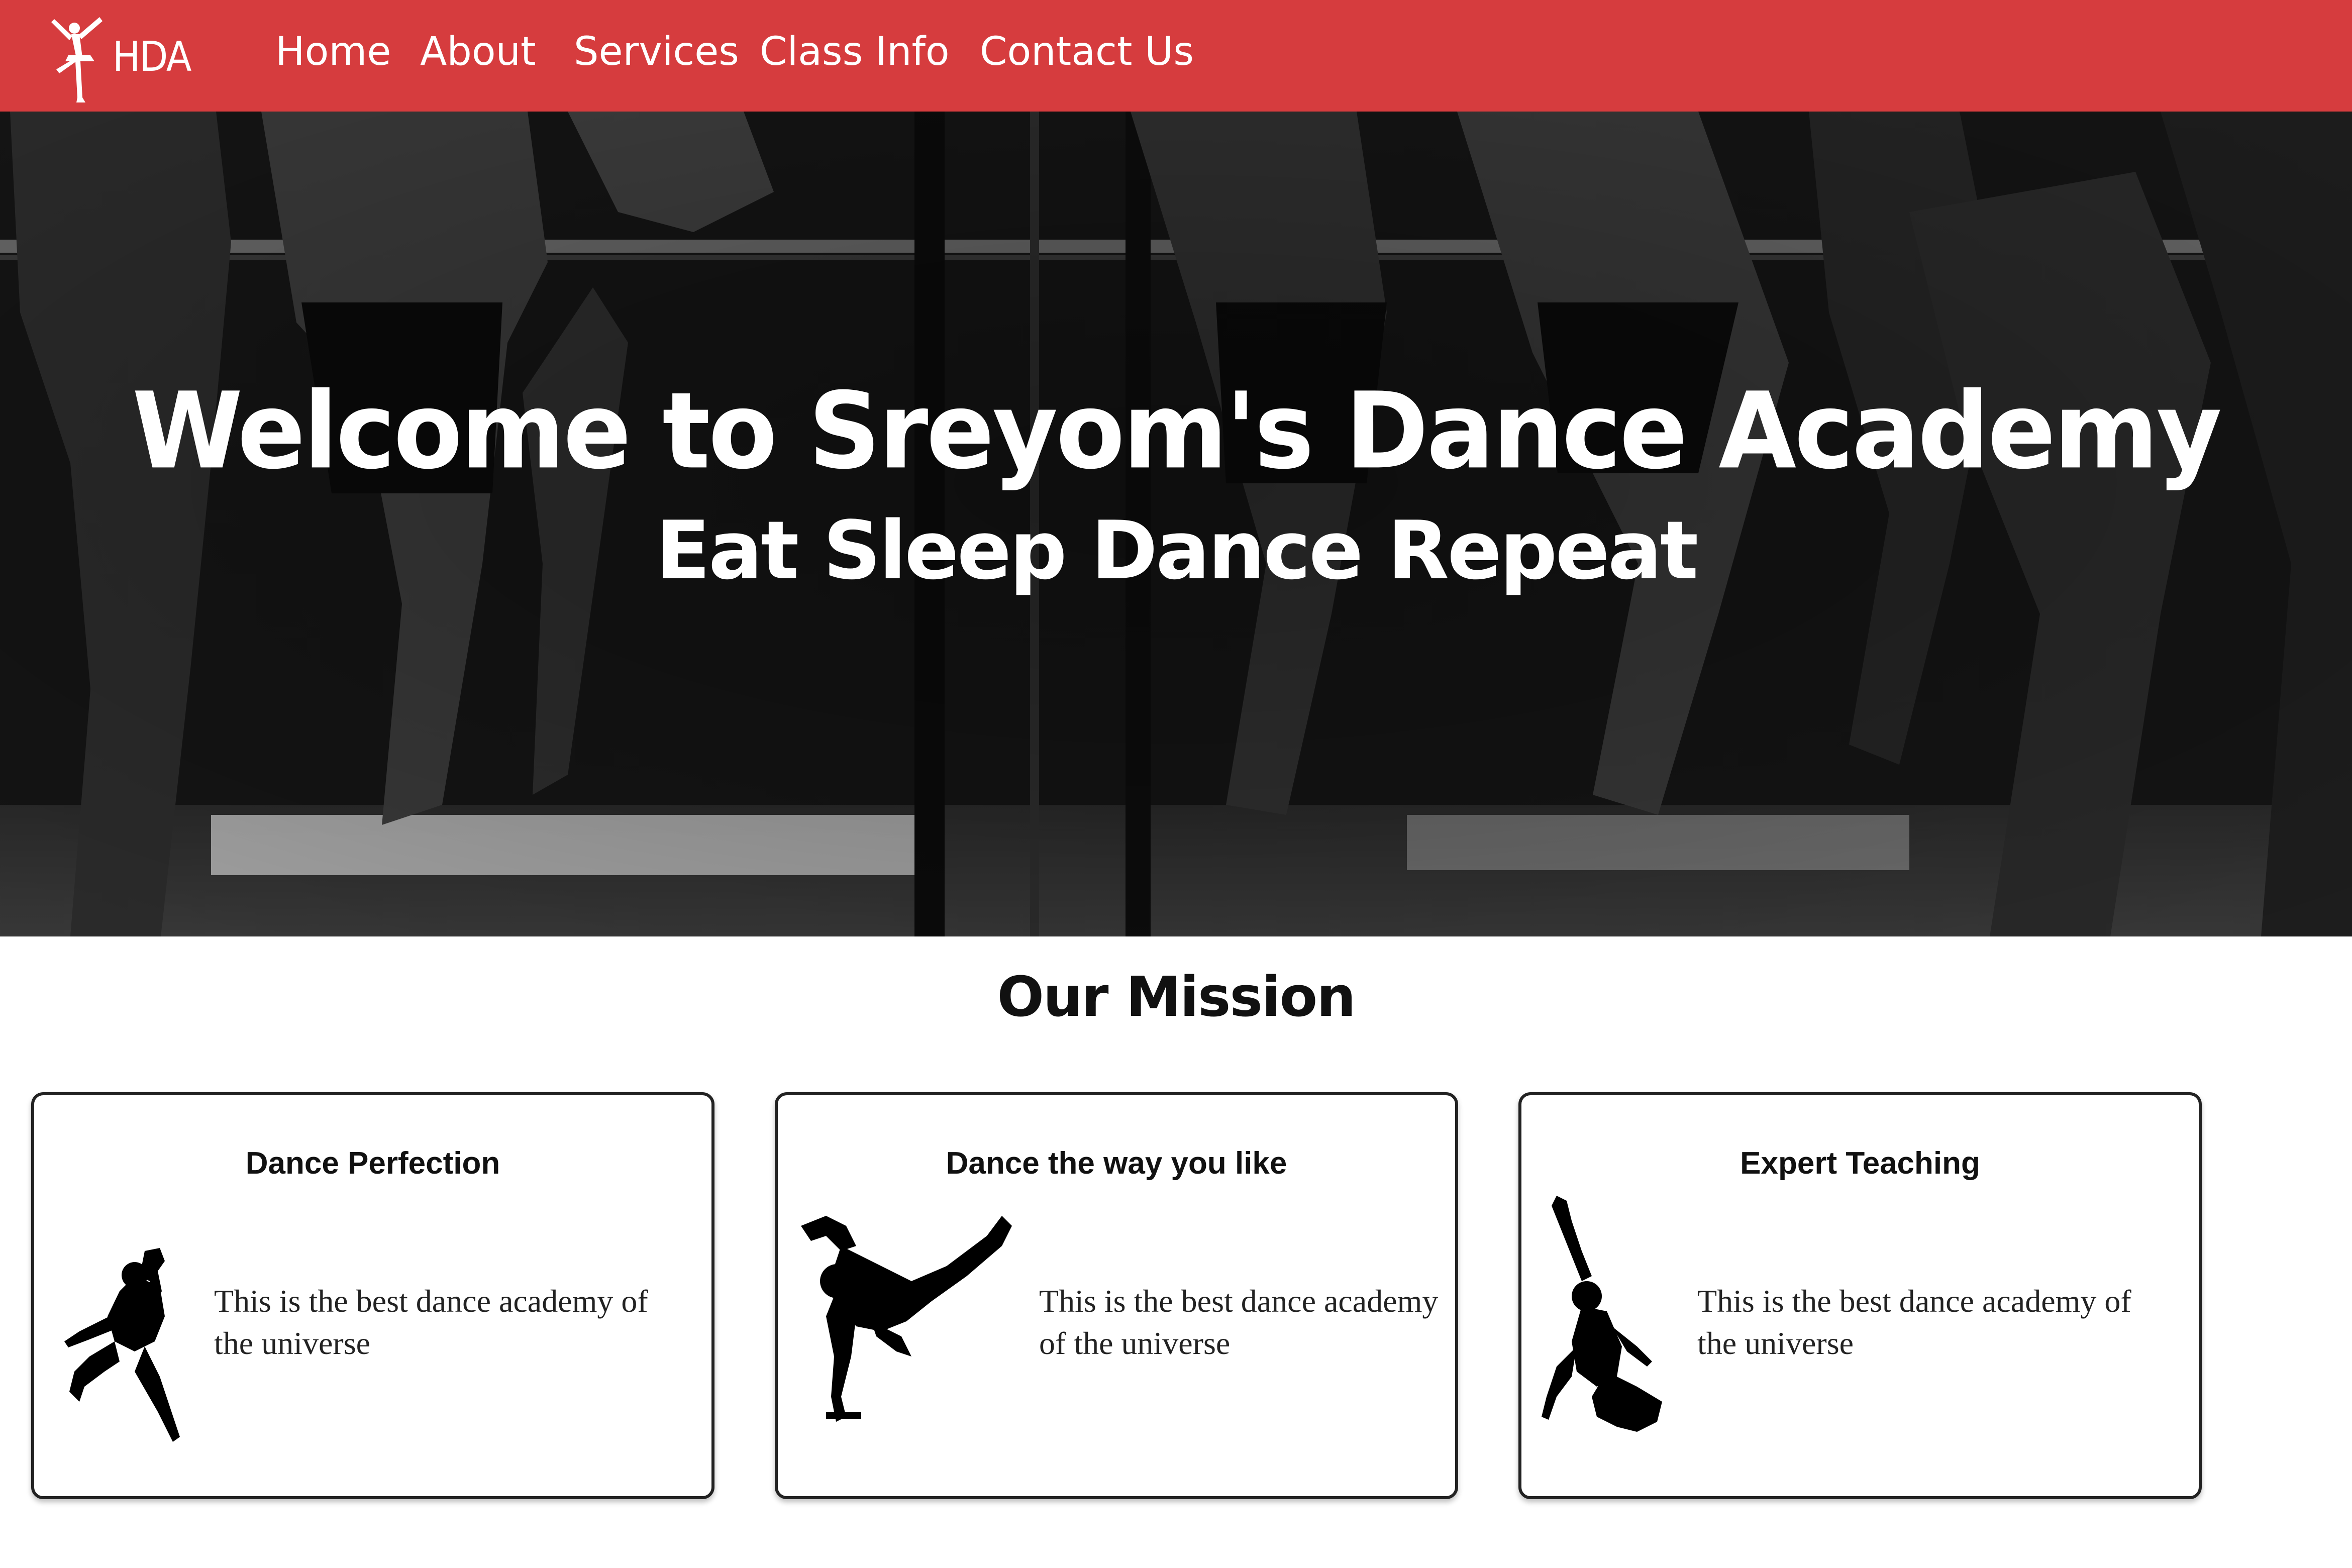 The width and height of the screenshot is (2352, 1568). Describe the element at coordinates (1087, 51) in the screenshot. I see `nav-link-contact-us: Contact Us` at that location.